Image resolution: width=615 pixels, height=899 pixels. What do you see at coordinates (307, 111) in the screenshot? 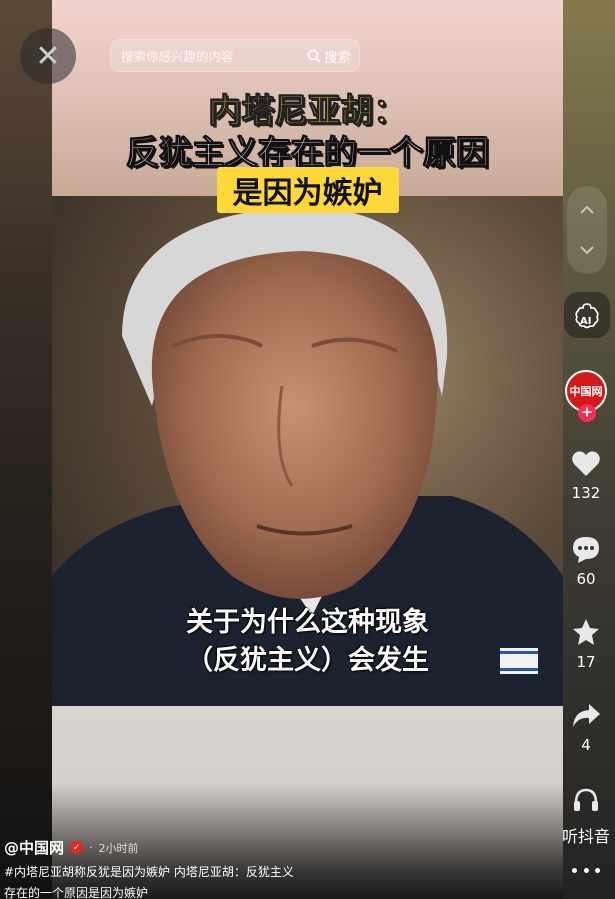
I see `video-title-line-1: 内塔尼亚胡：` at bounding box center [307, 111].